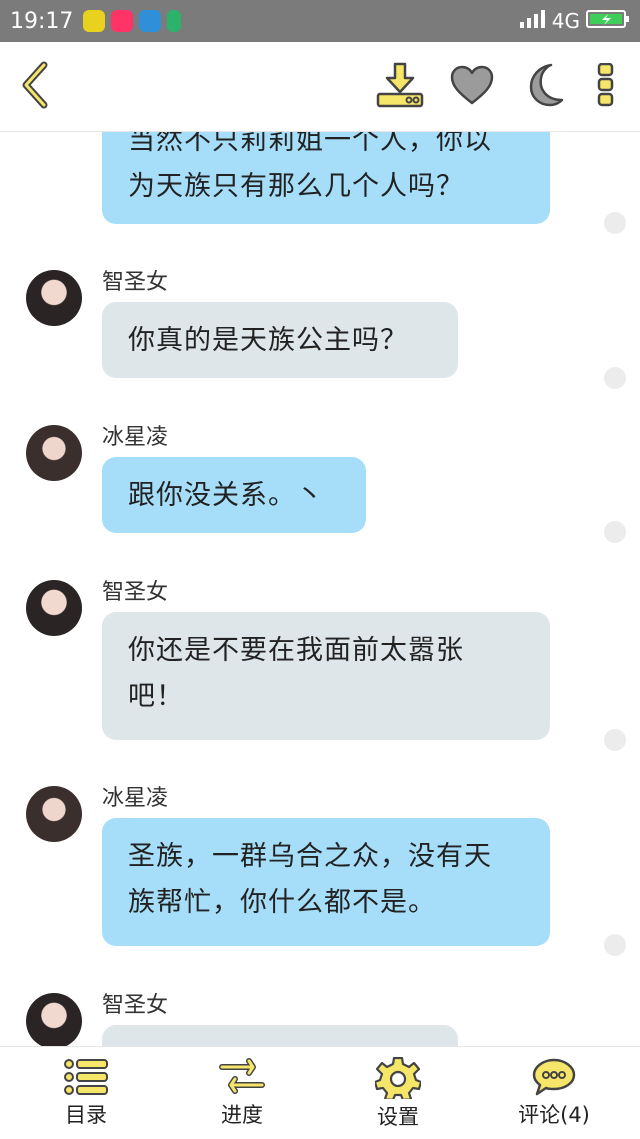  I want to click on nav-item-catalog: 目录, so click(86, 1093).